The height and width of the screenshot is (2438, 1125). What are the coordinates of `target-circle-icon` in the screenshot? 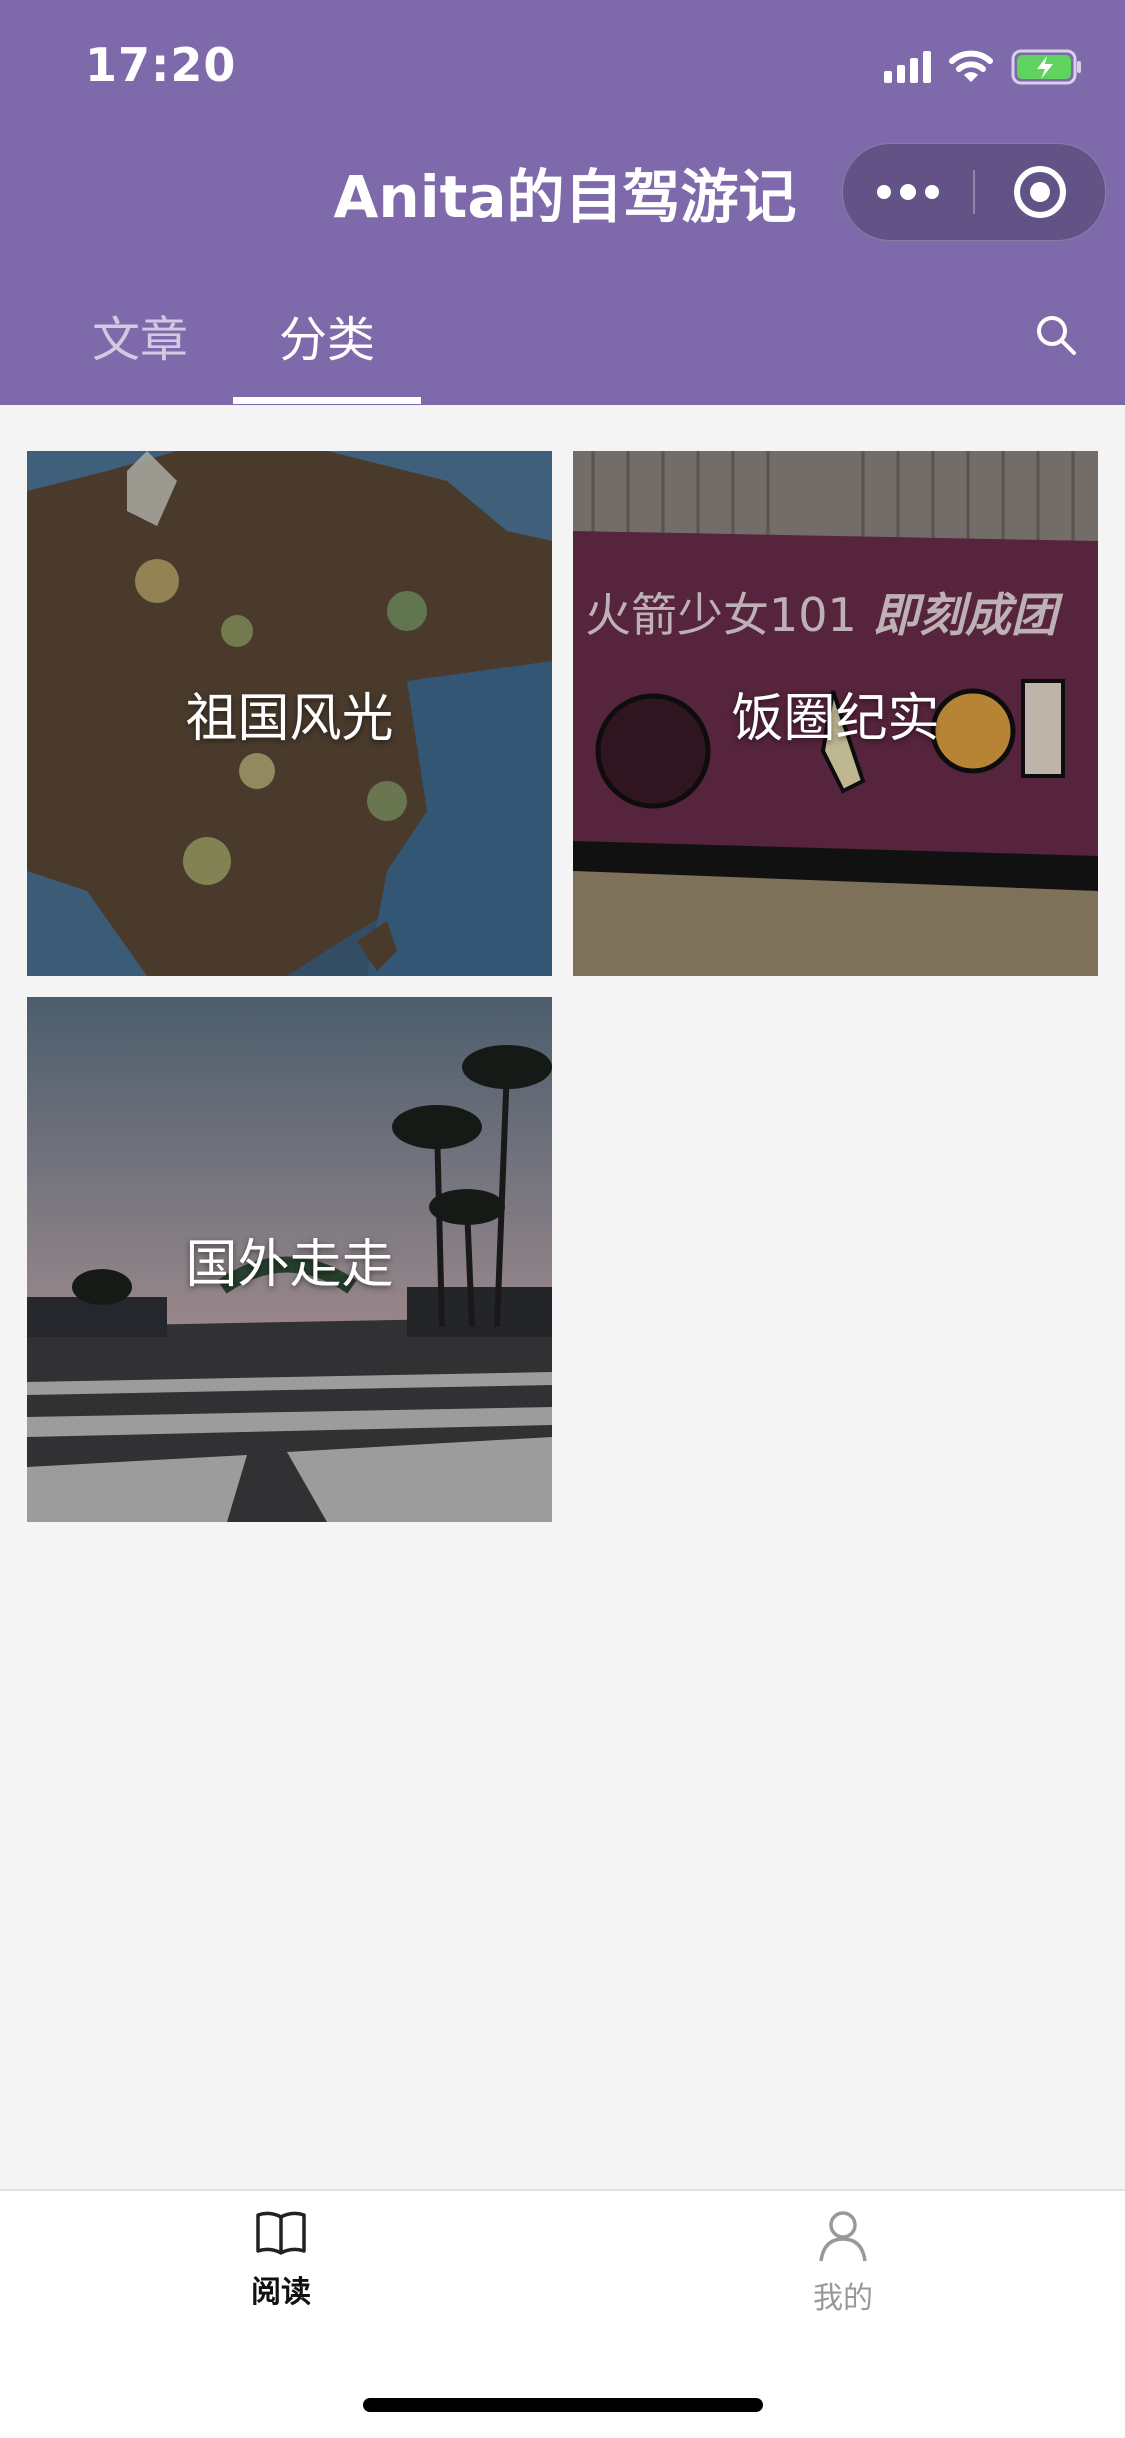 It's located at (1040, 192).